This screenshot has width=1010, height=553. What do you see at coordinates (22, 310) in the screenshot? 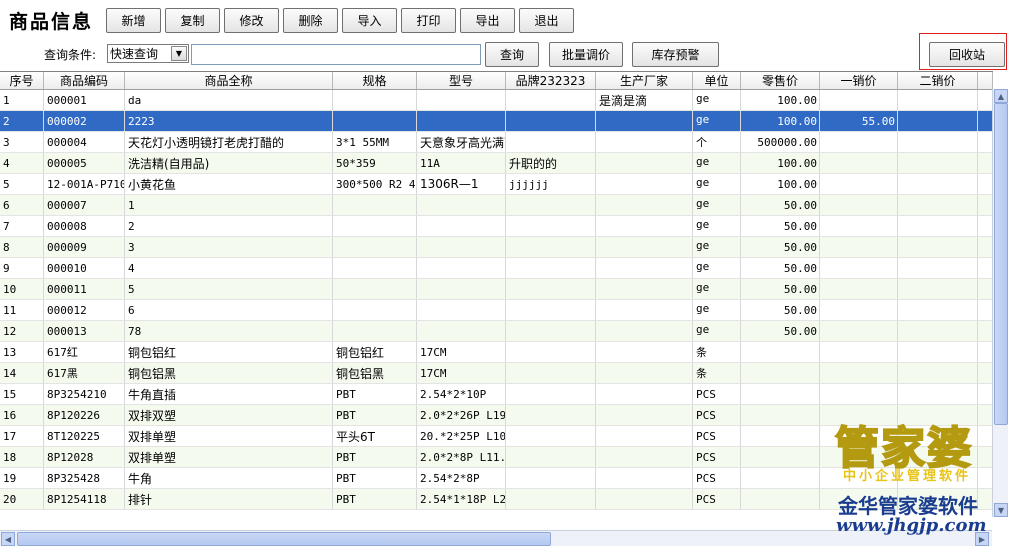
I see `cell-seq: 11` at bounding box center [22, 310].